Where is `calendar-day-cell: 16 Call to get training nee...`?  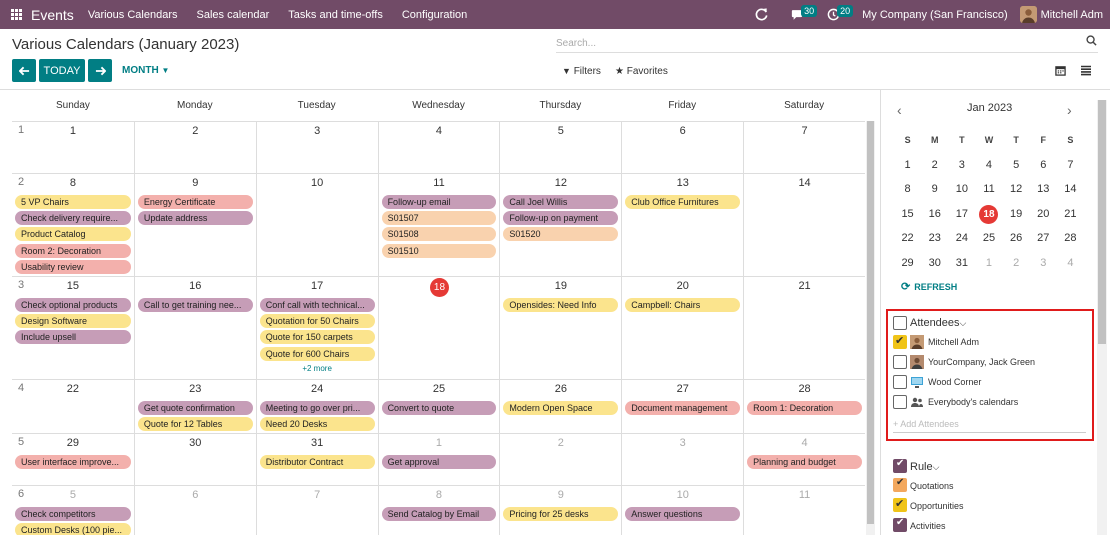
calendar-day-cell: 16 Call to get training nee... is located at coordinates (194, 328).